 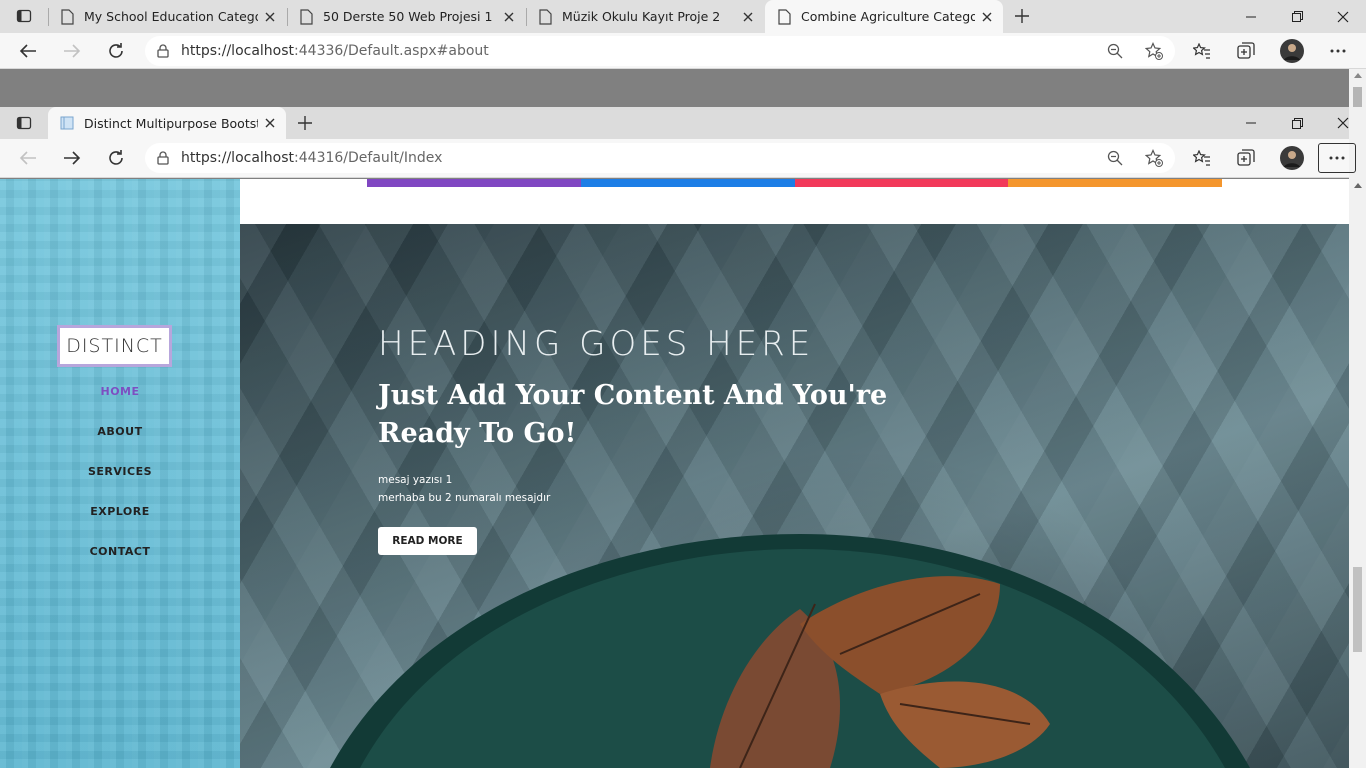 I want to click on nav-explore: EXPLORE, so click(x=120, y=511).